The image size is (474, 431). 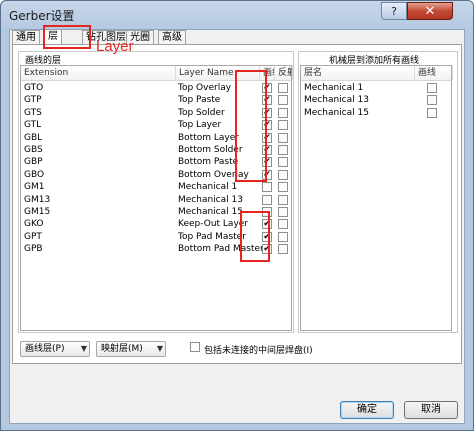 What do you see at coordinates (33, 162) in the screenshot?
I see `extension-cell: GBP` at bounding box center [33, 162].